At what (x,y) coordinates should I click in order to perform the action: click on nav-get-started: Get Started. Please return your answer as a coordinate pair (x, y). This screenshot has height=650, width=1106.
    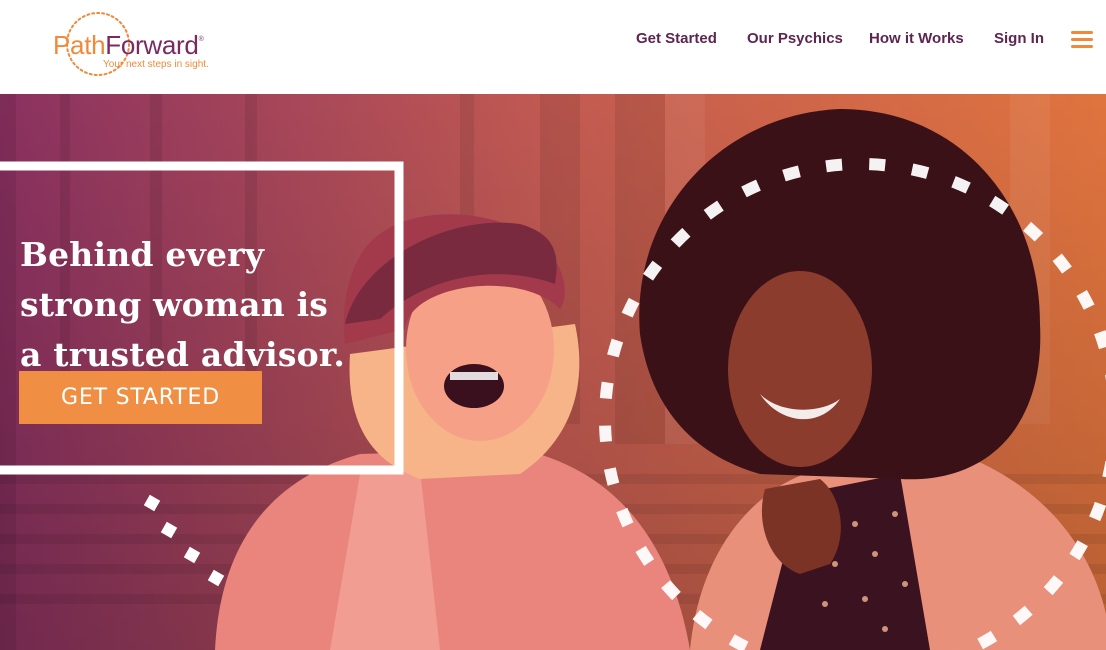
    Looking at the image, I should click on (676, 38).